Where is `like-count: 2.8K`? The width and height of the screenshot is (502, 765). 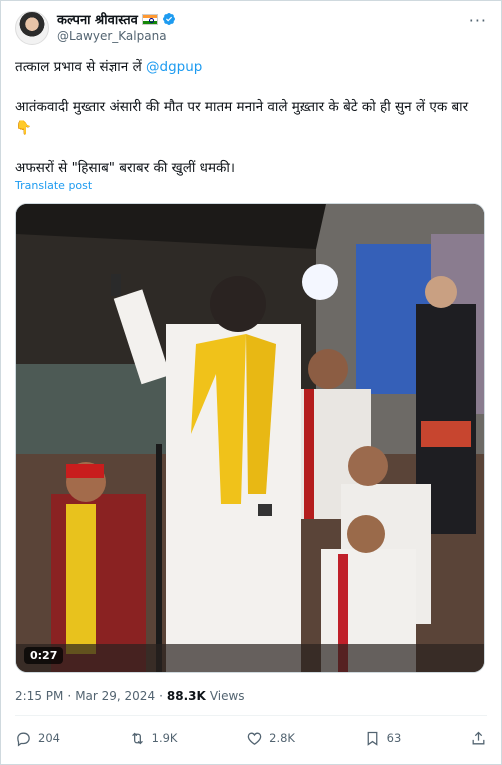 like-count: 2.8K is located at coordinates (282, 738).